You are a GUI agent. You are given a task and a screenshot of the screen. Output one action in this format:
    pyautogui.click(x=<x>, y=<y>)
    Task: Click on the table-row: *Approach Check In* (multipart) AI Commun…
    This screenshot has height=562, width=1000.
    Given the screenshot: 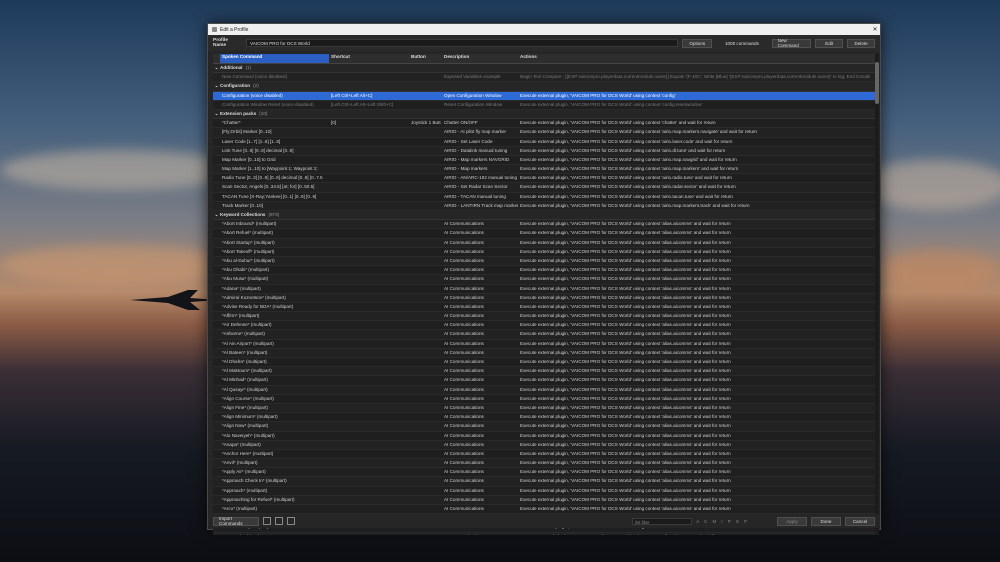 What is the action you would take?
    pyautogui.click(x=544, y=482)
    